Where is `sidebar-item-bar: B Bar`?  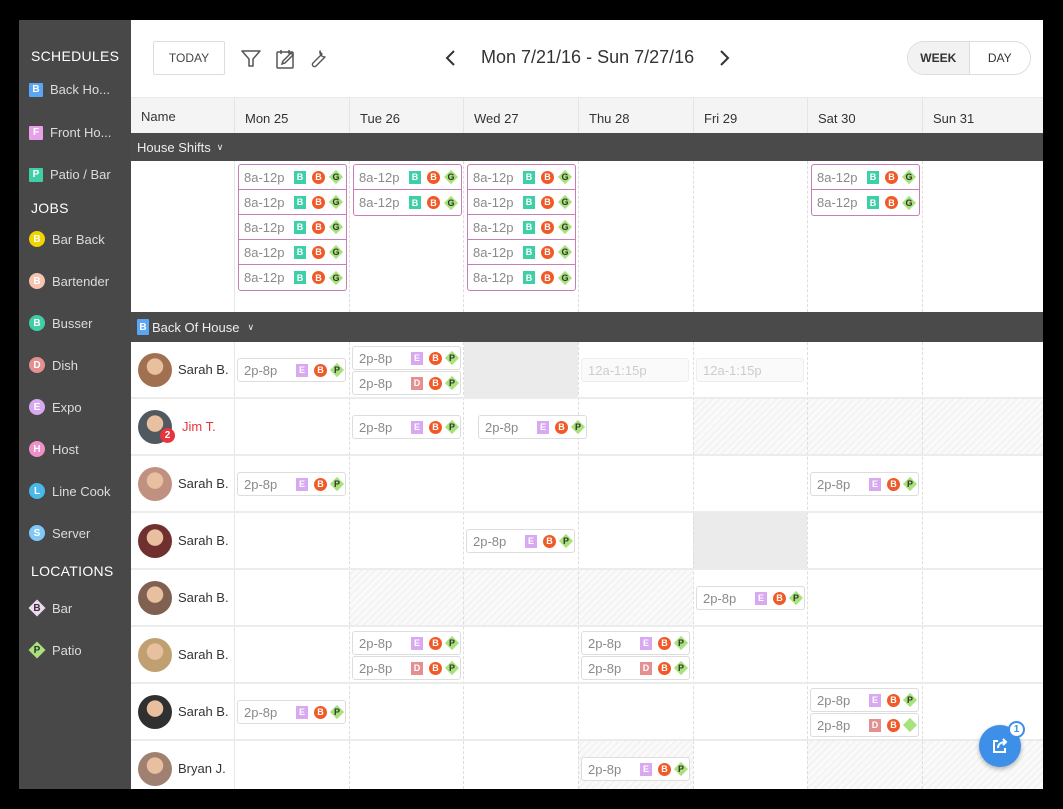 sidebar-item-bar: B Bar is located at coordinates (49, 608).